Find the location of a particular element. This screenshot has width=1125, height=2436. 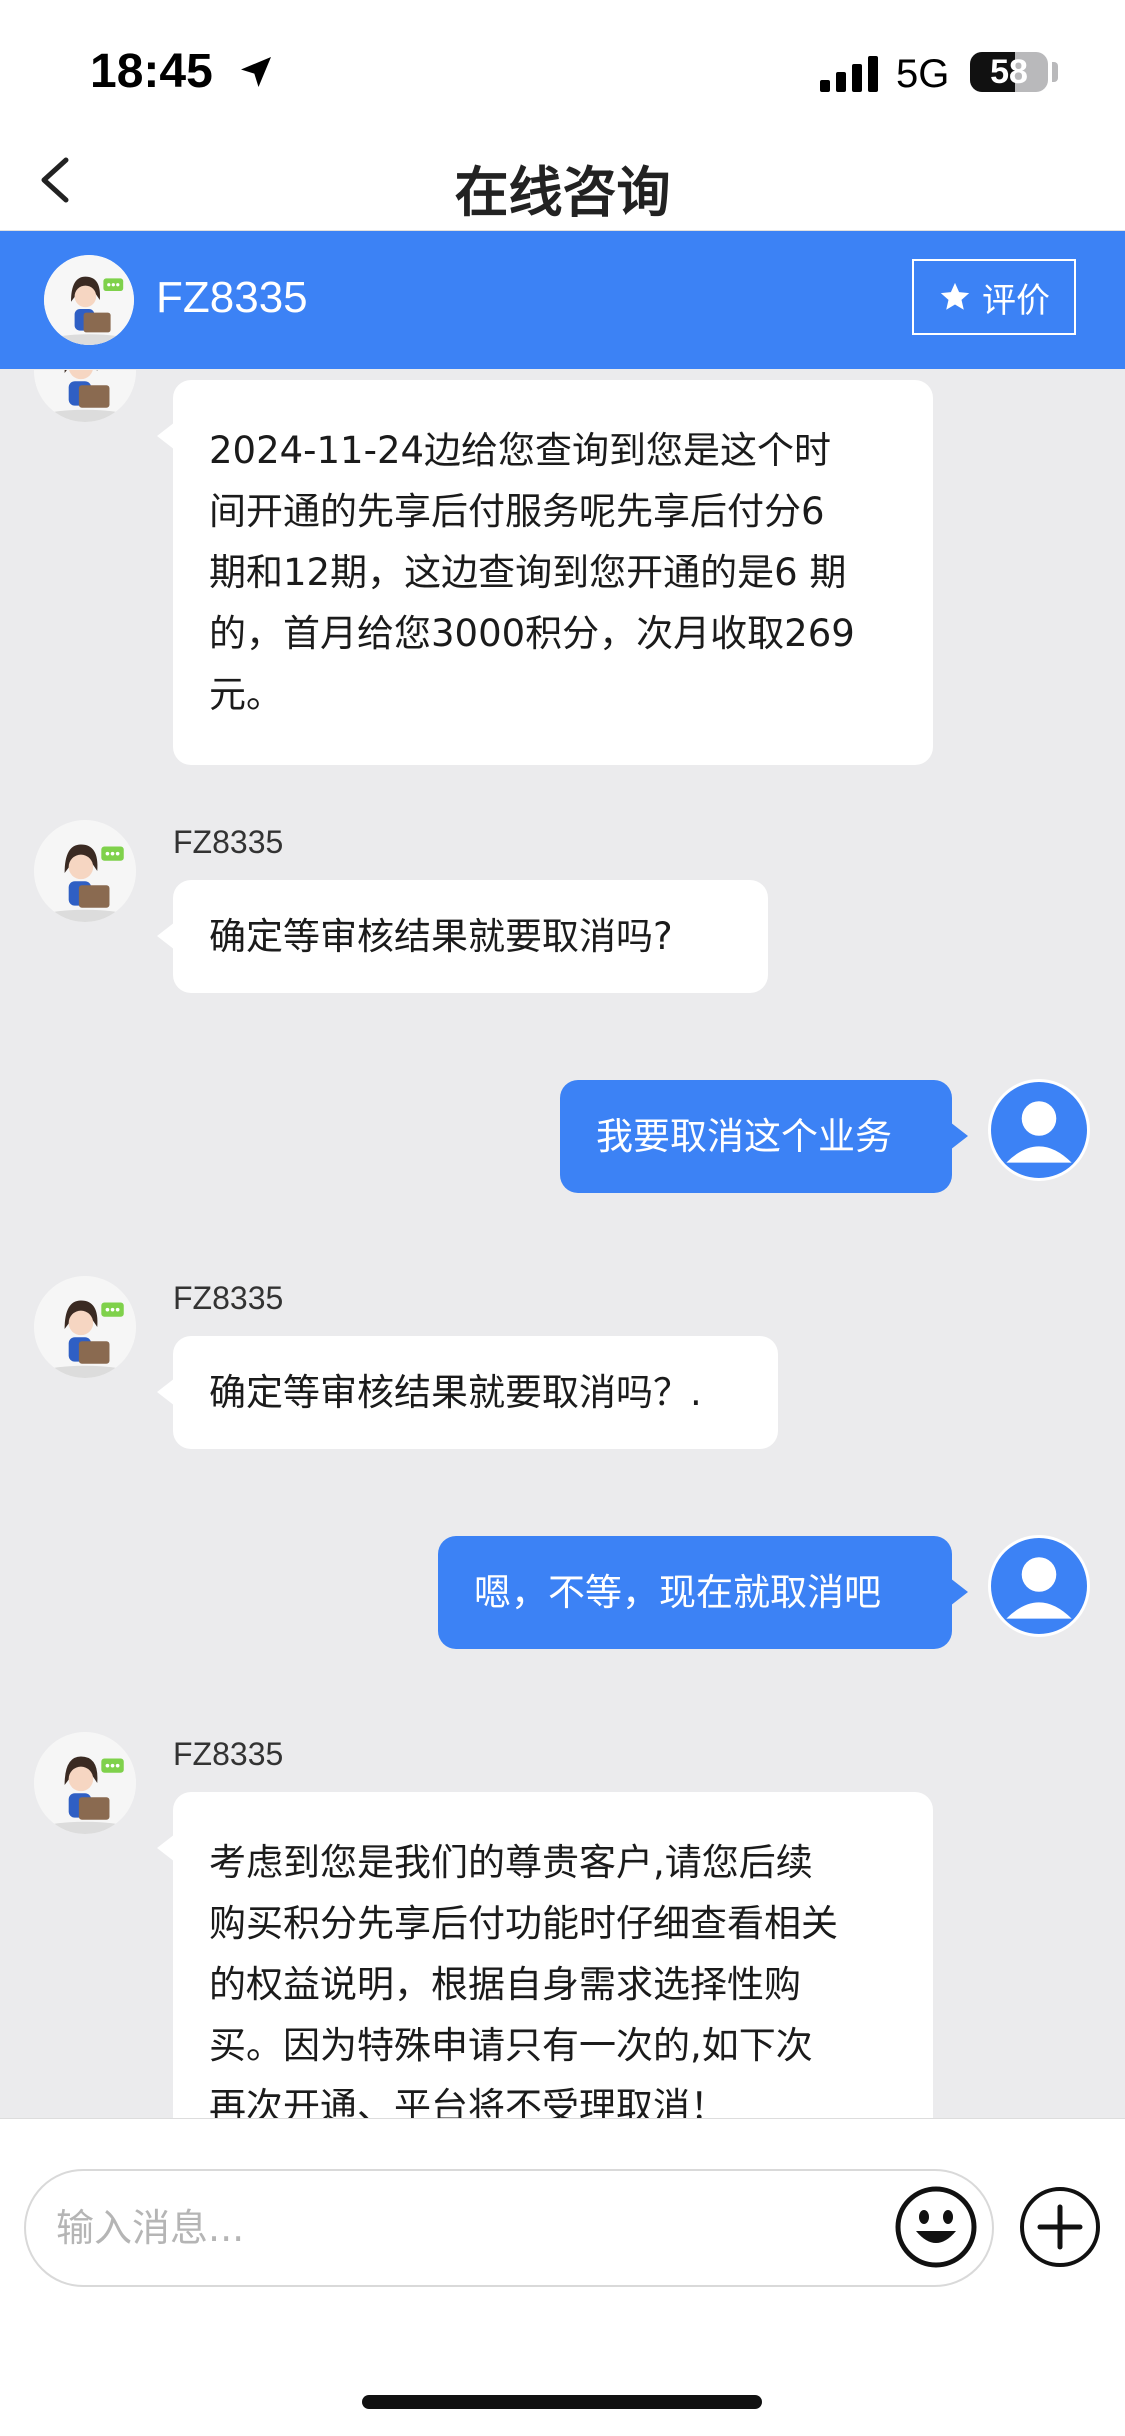

message-line: 我要取消这个业务 is located at coordinates (744, 1136).